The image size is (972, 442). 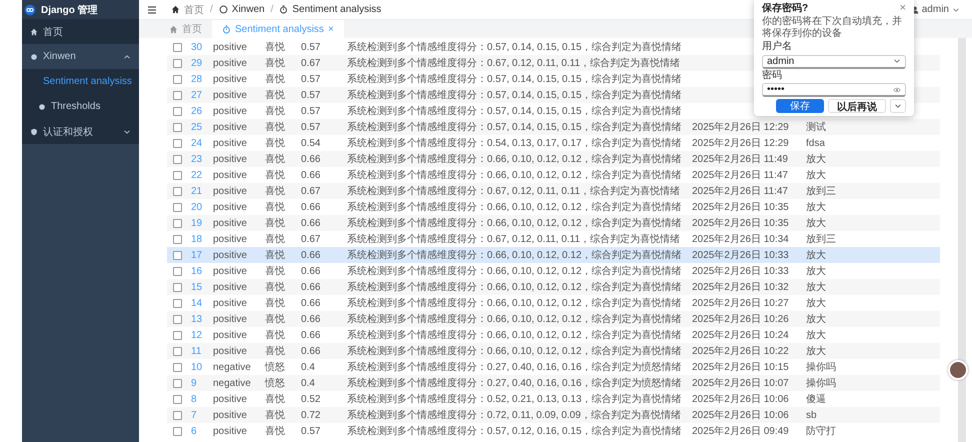 What do you see at coordinates (741, 383) in the screenshot?
I see `table-cell-text: 2025年2月26日 10:07` at bounding box center [741, 383].